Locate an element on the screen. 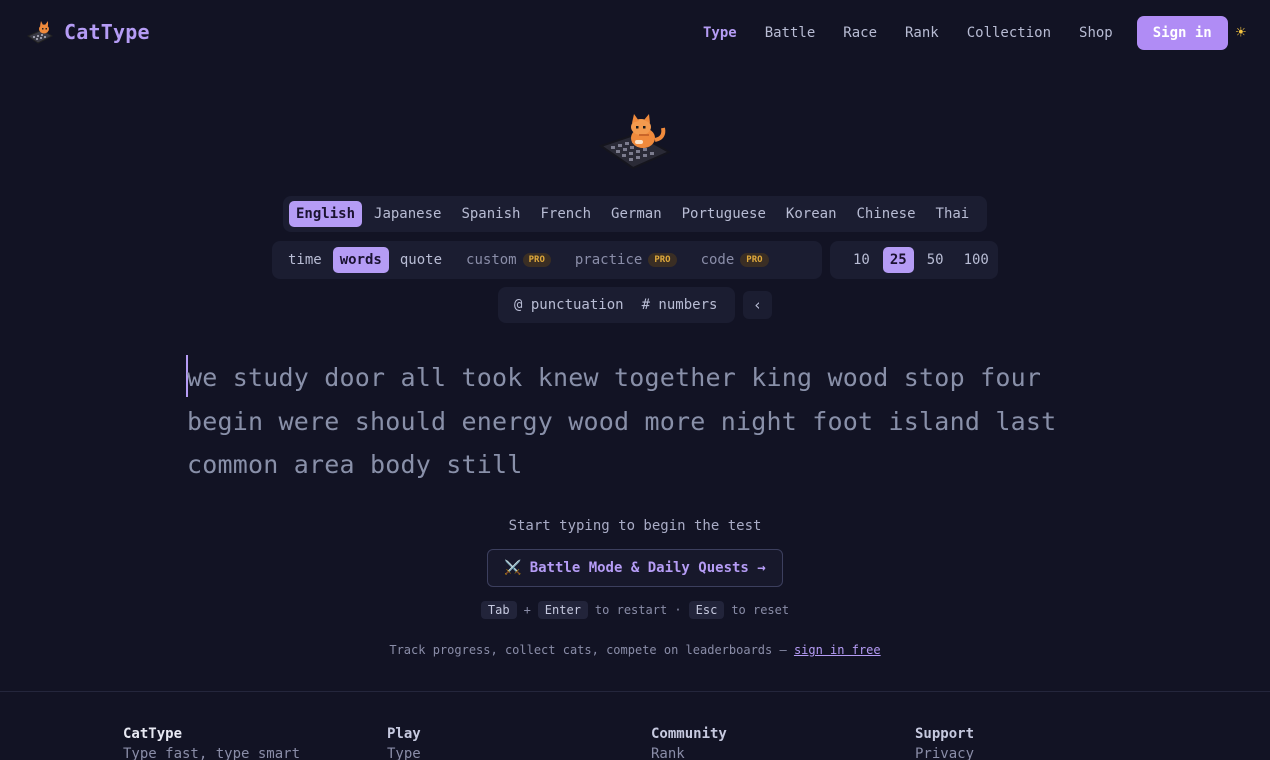 This screenshot has height=760, width=1270. footer-divider is located at coordinates (635, 691).